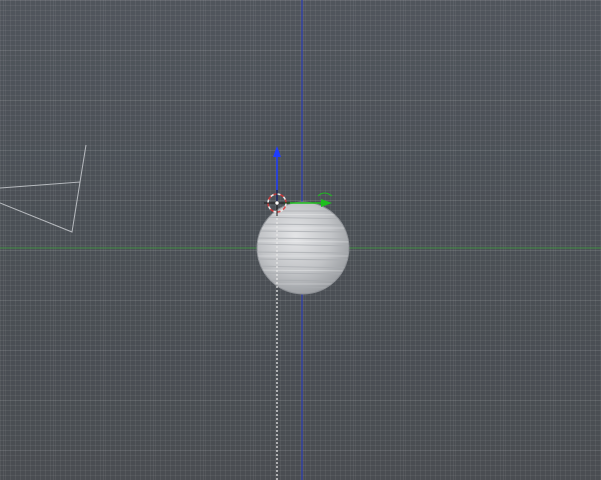 This screenshot has width=601, height=480. Describe the element at coordinates (303, 248) in the screenshot. I see `uv-sphere-mesh` at that location.